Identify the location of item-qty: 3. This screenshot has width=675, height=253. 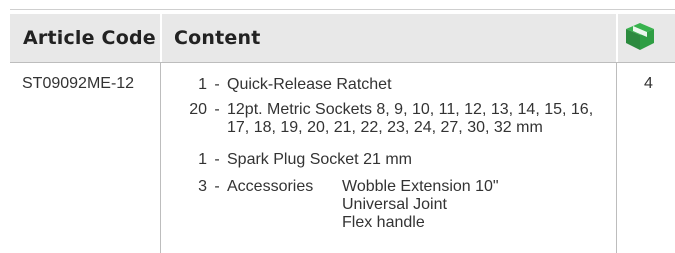
(202, 186).